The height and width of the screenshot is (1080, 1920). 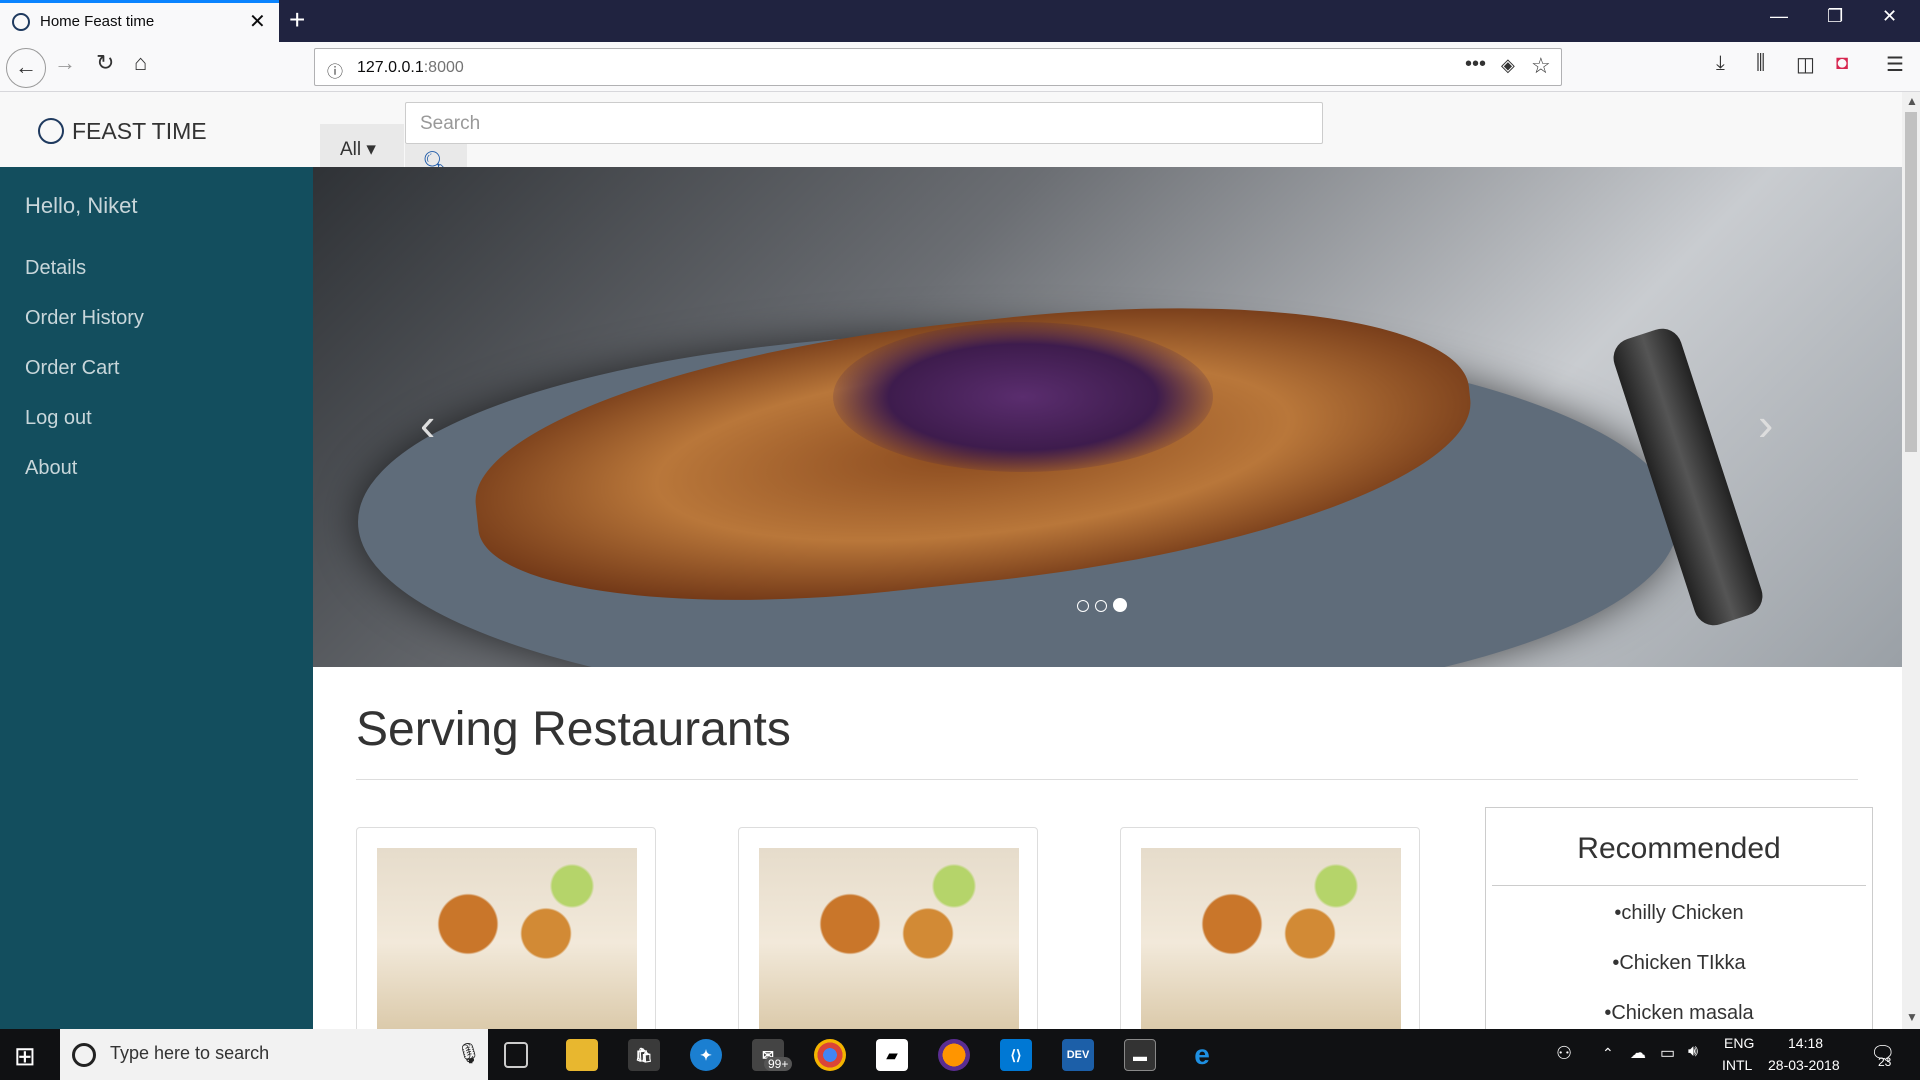 What do you see at coordinates (1912, 101) in the screenshot?
I see `scroll-up-icon: ▲` at bounding box center [1912, 101].